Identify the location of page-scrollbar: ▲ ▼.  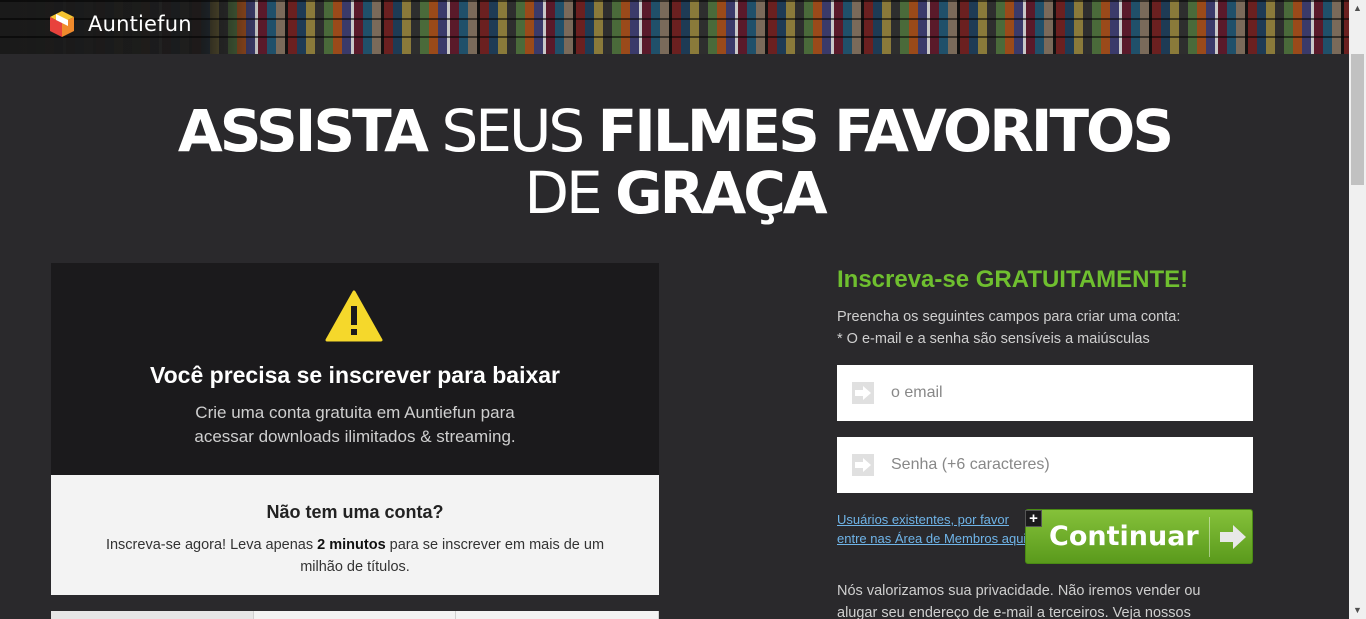
(1357, 309).